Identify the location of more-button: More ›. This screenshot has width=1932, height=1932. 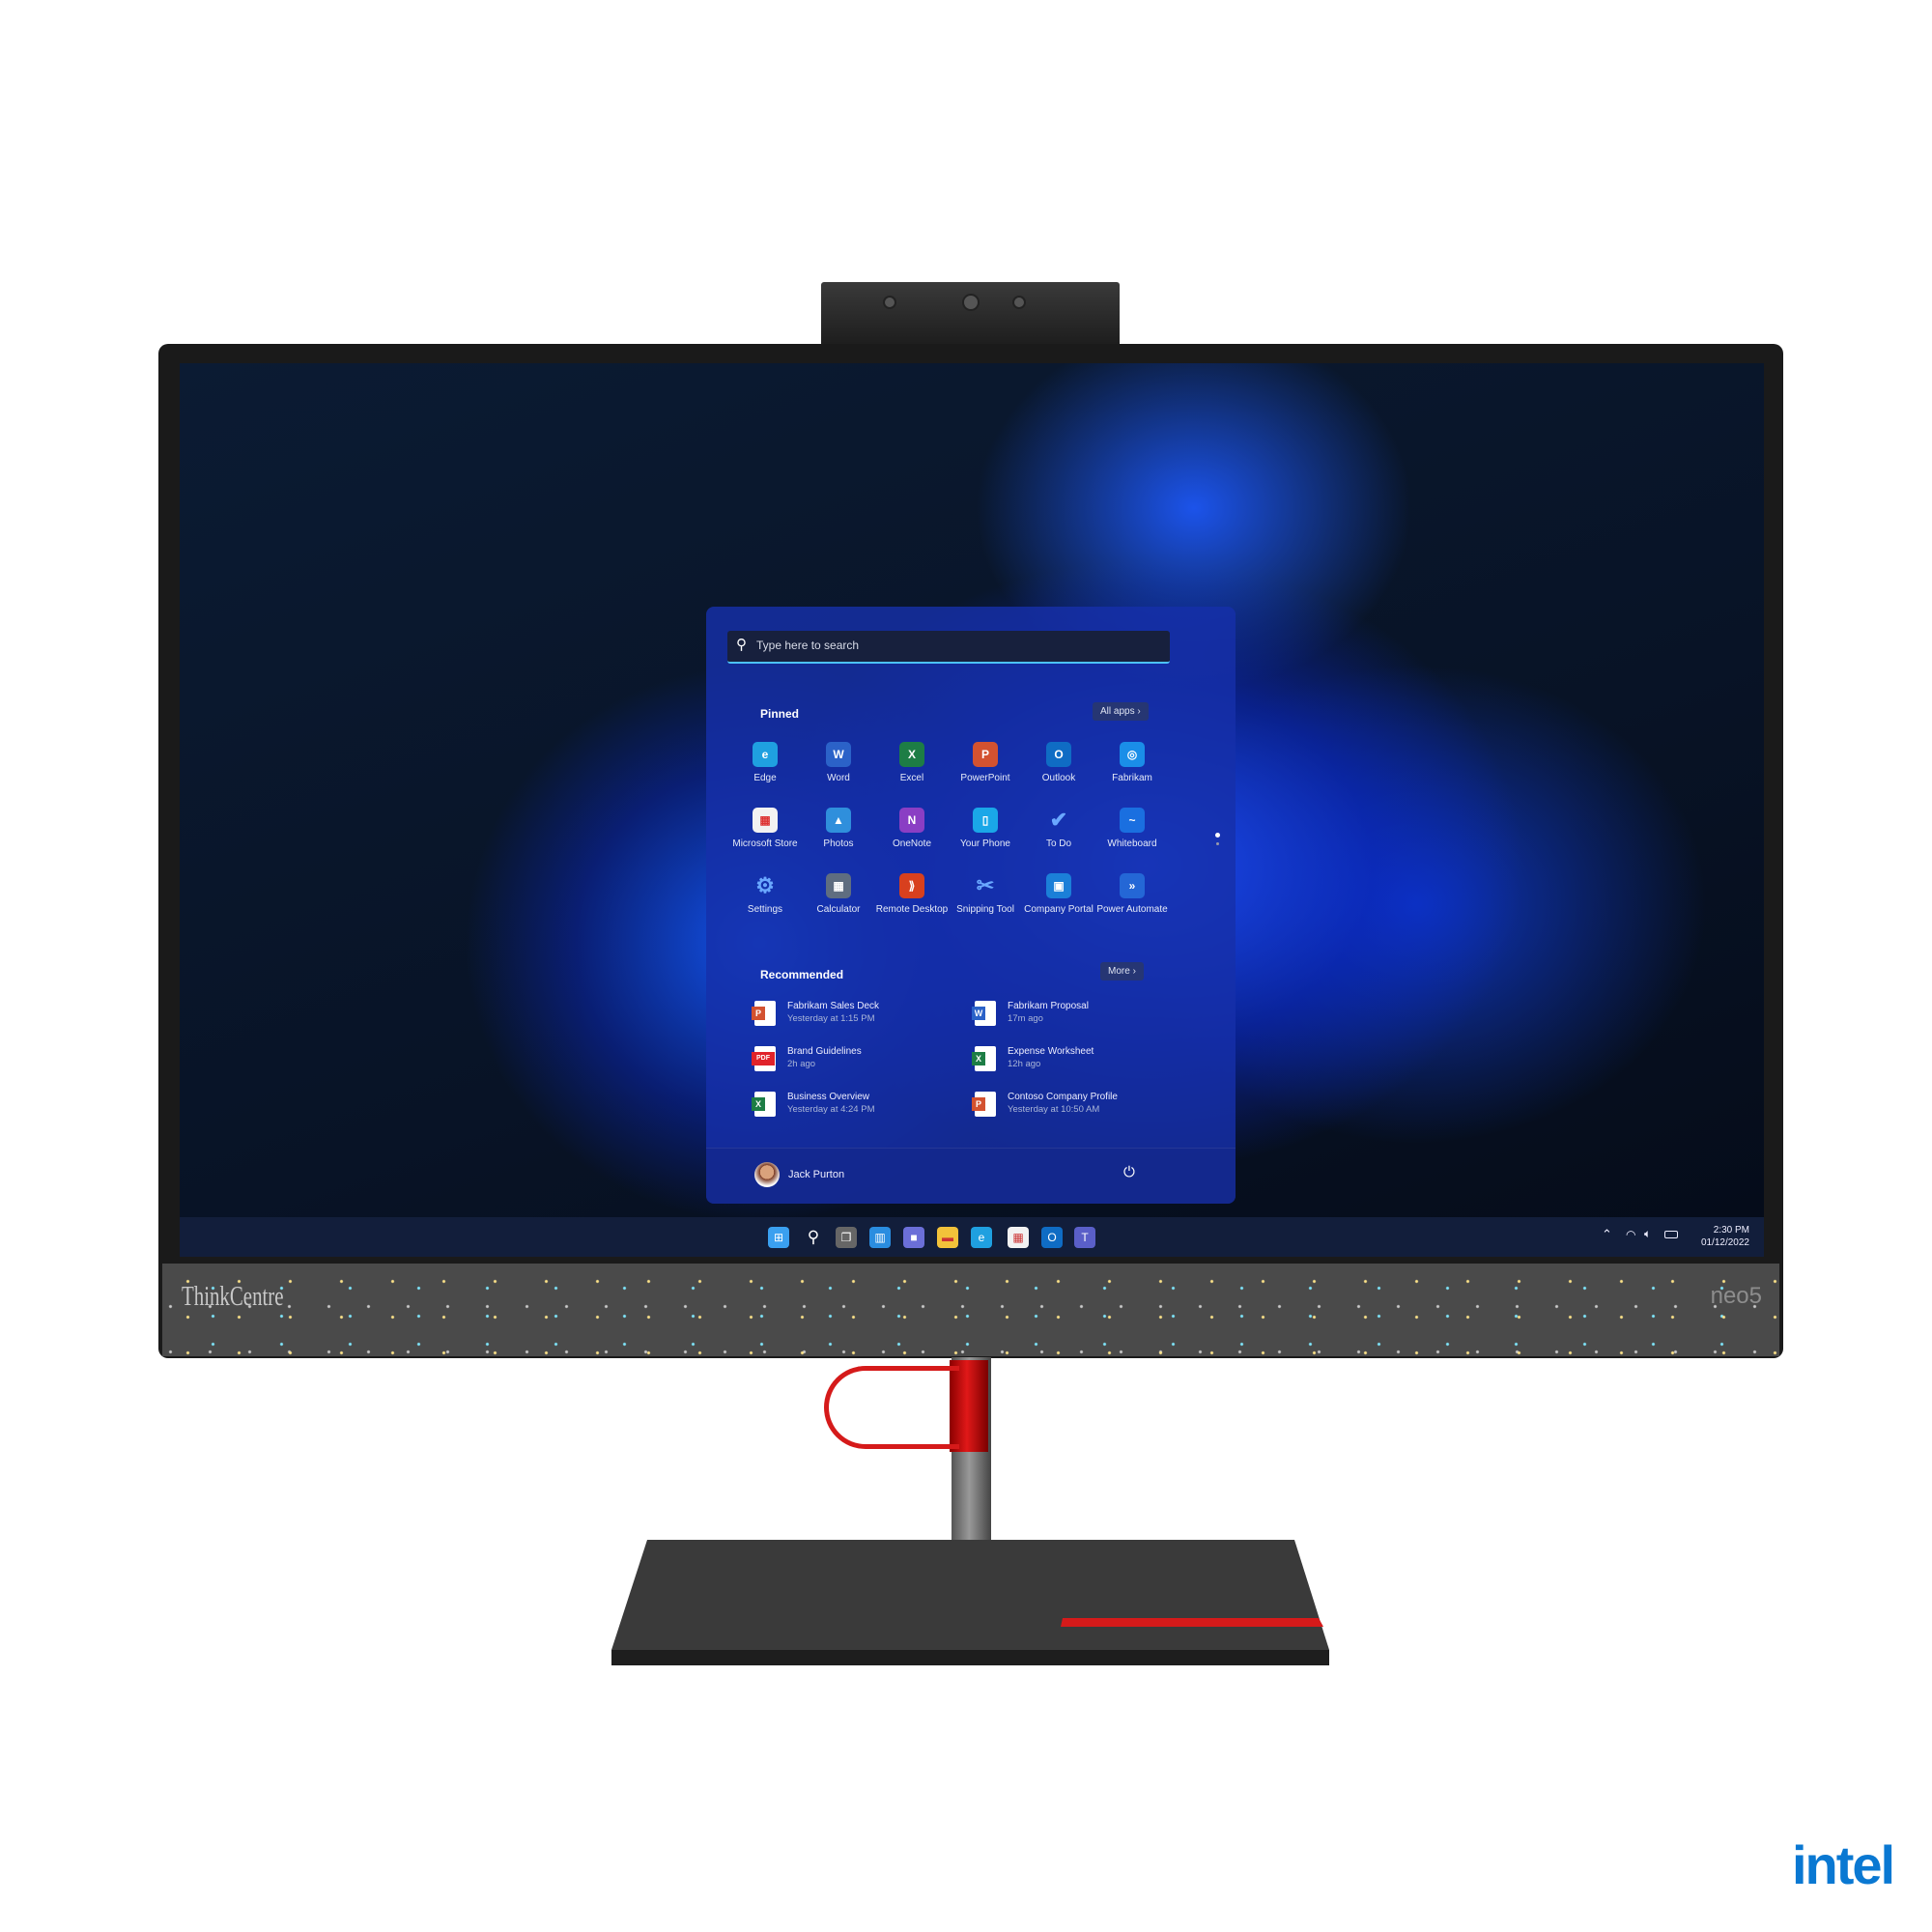
(1122, 971).